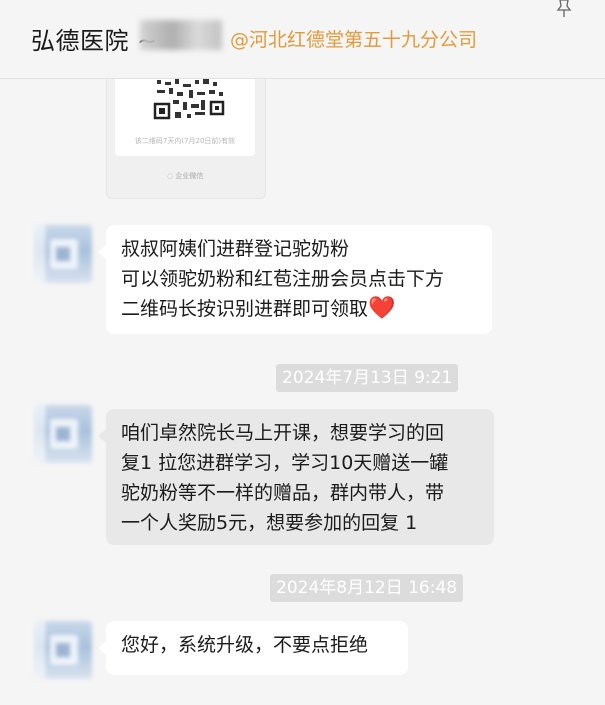  Describe the element at coordinates (185, 176) in the screenshot. I see `qr-footer-label: ◌ 企业微信` at that location.